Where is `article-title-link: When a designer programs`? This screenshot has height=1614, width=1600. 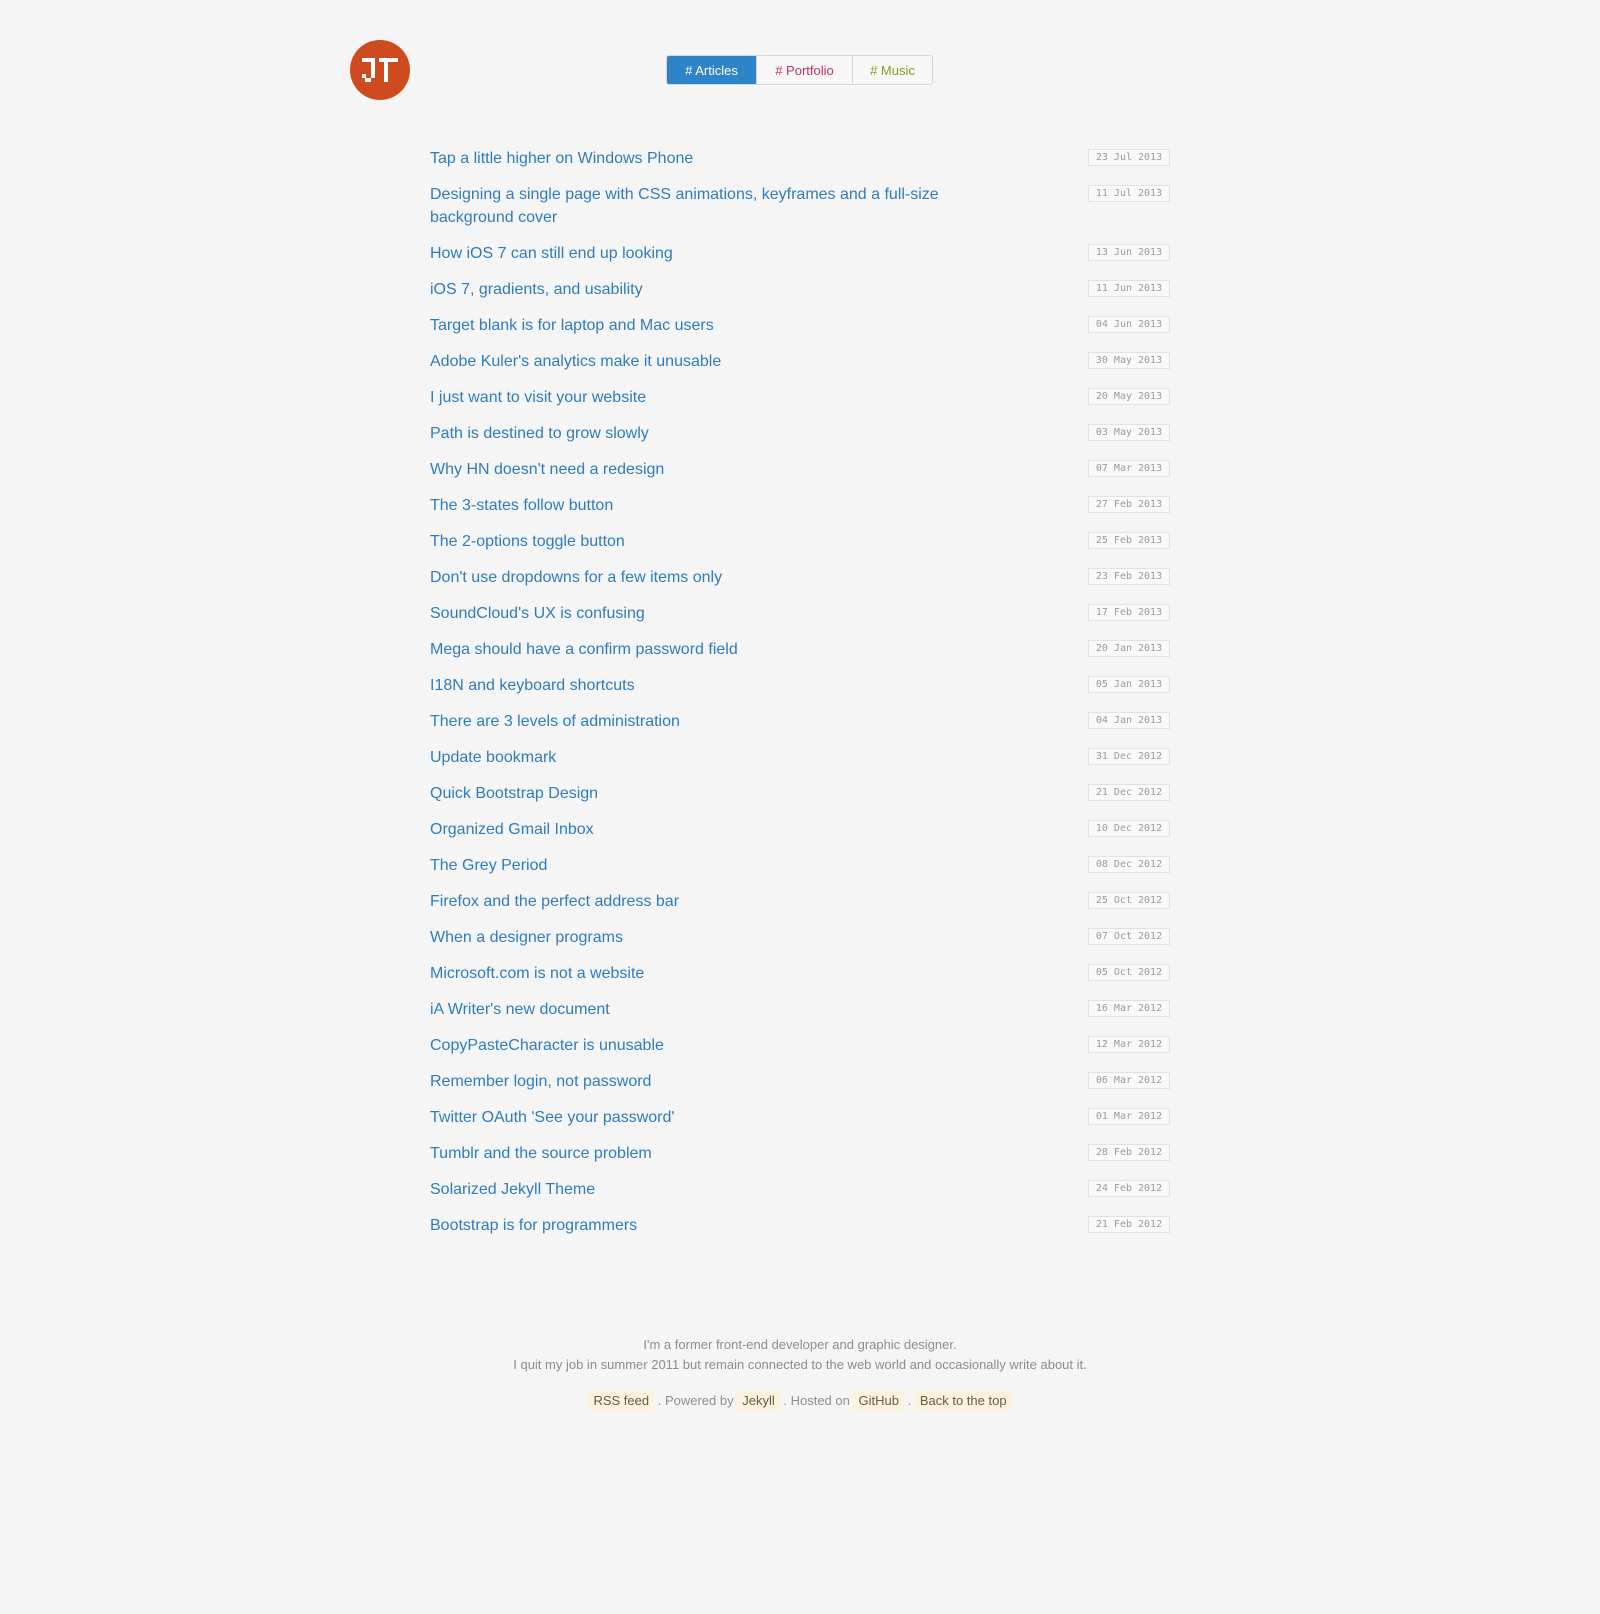
article-title-link: When a designer programs is located at coordinates (526, 937).